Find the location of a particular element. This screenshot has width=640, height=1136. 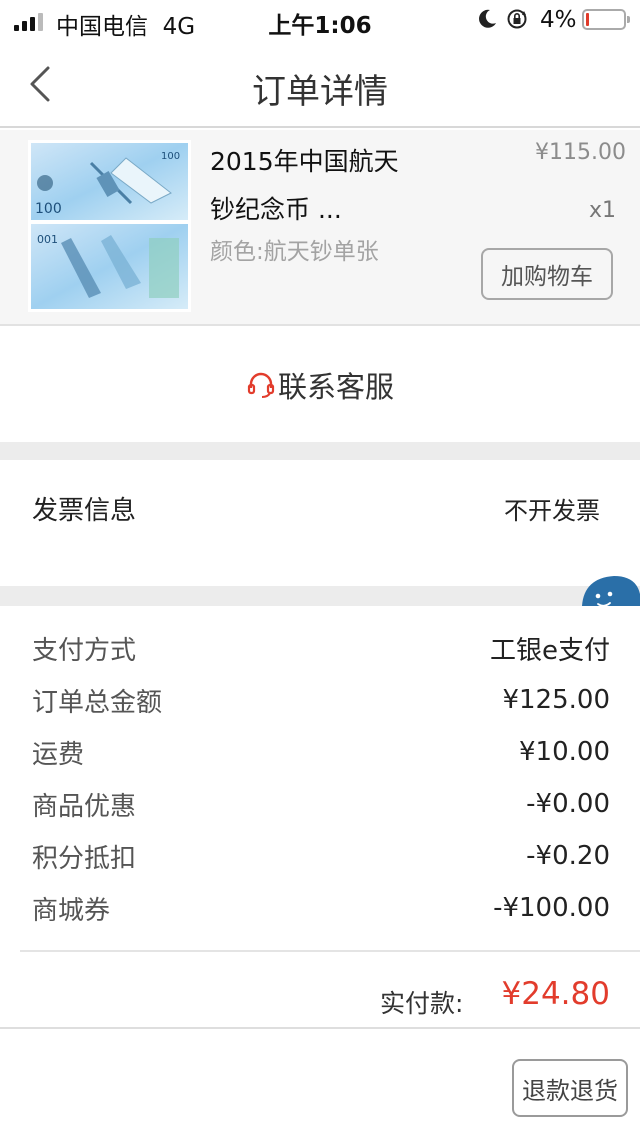

rotation-lock-icon is located at coordinates (517, 19).